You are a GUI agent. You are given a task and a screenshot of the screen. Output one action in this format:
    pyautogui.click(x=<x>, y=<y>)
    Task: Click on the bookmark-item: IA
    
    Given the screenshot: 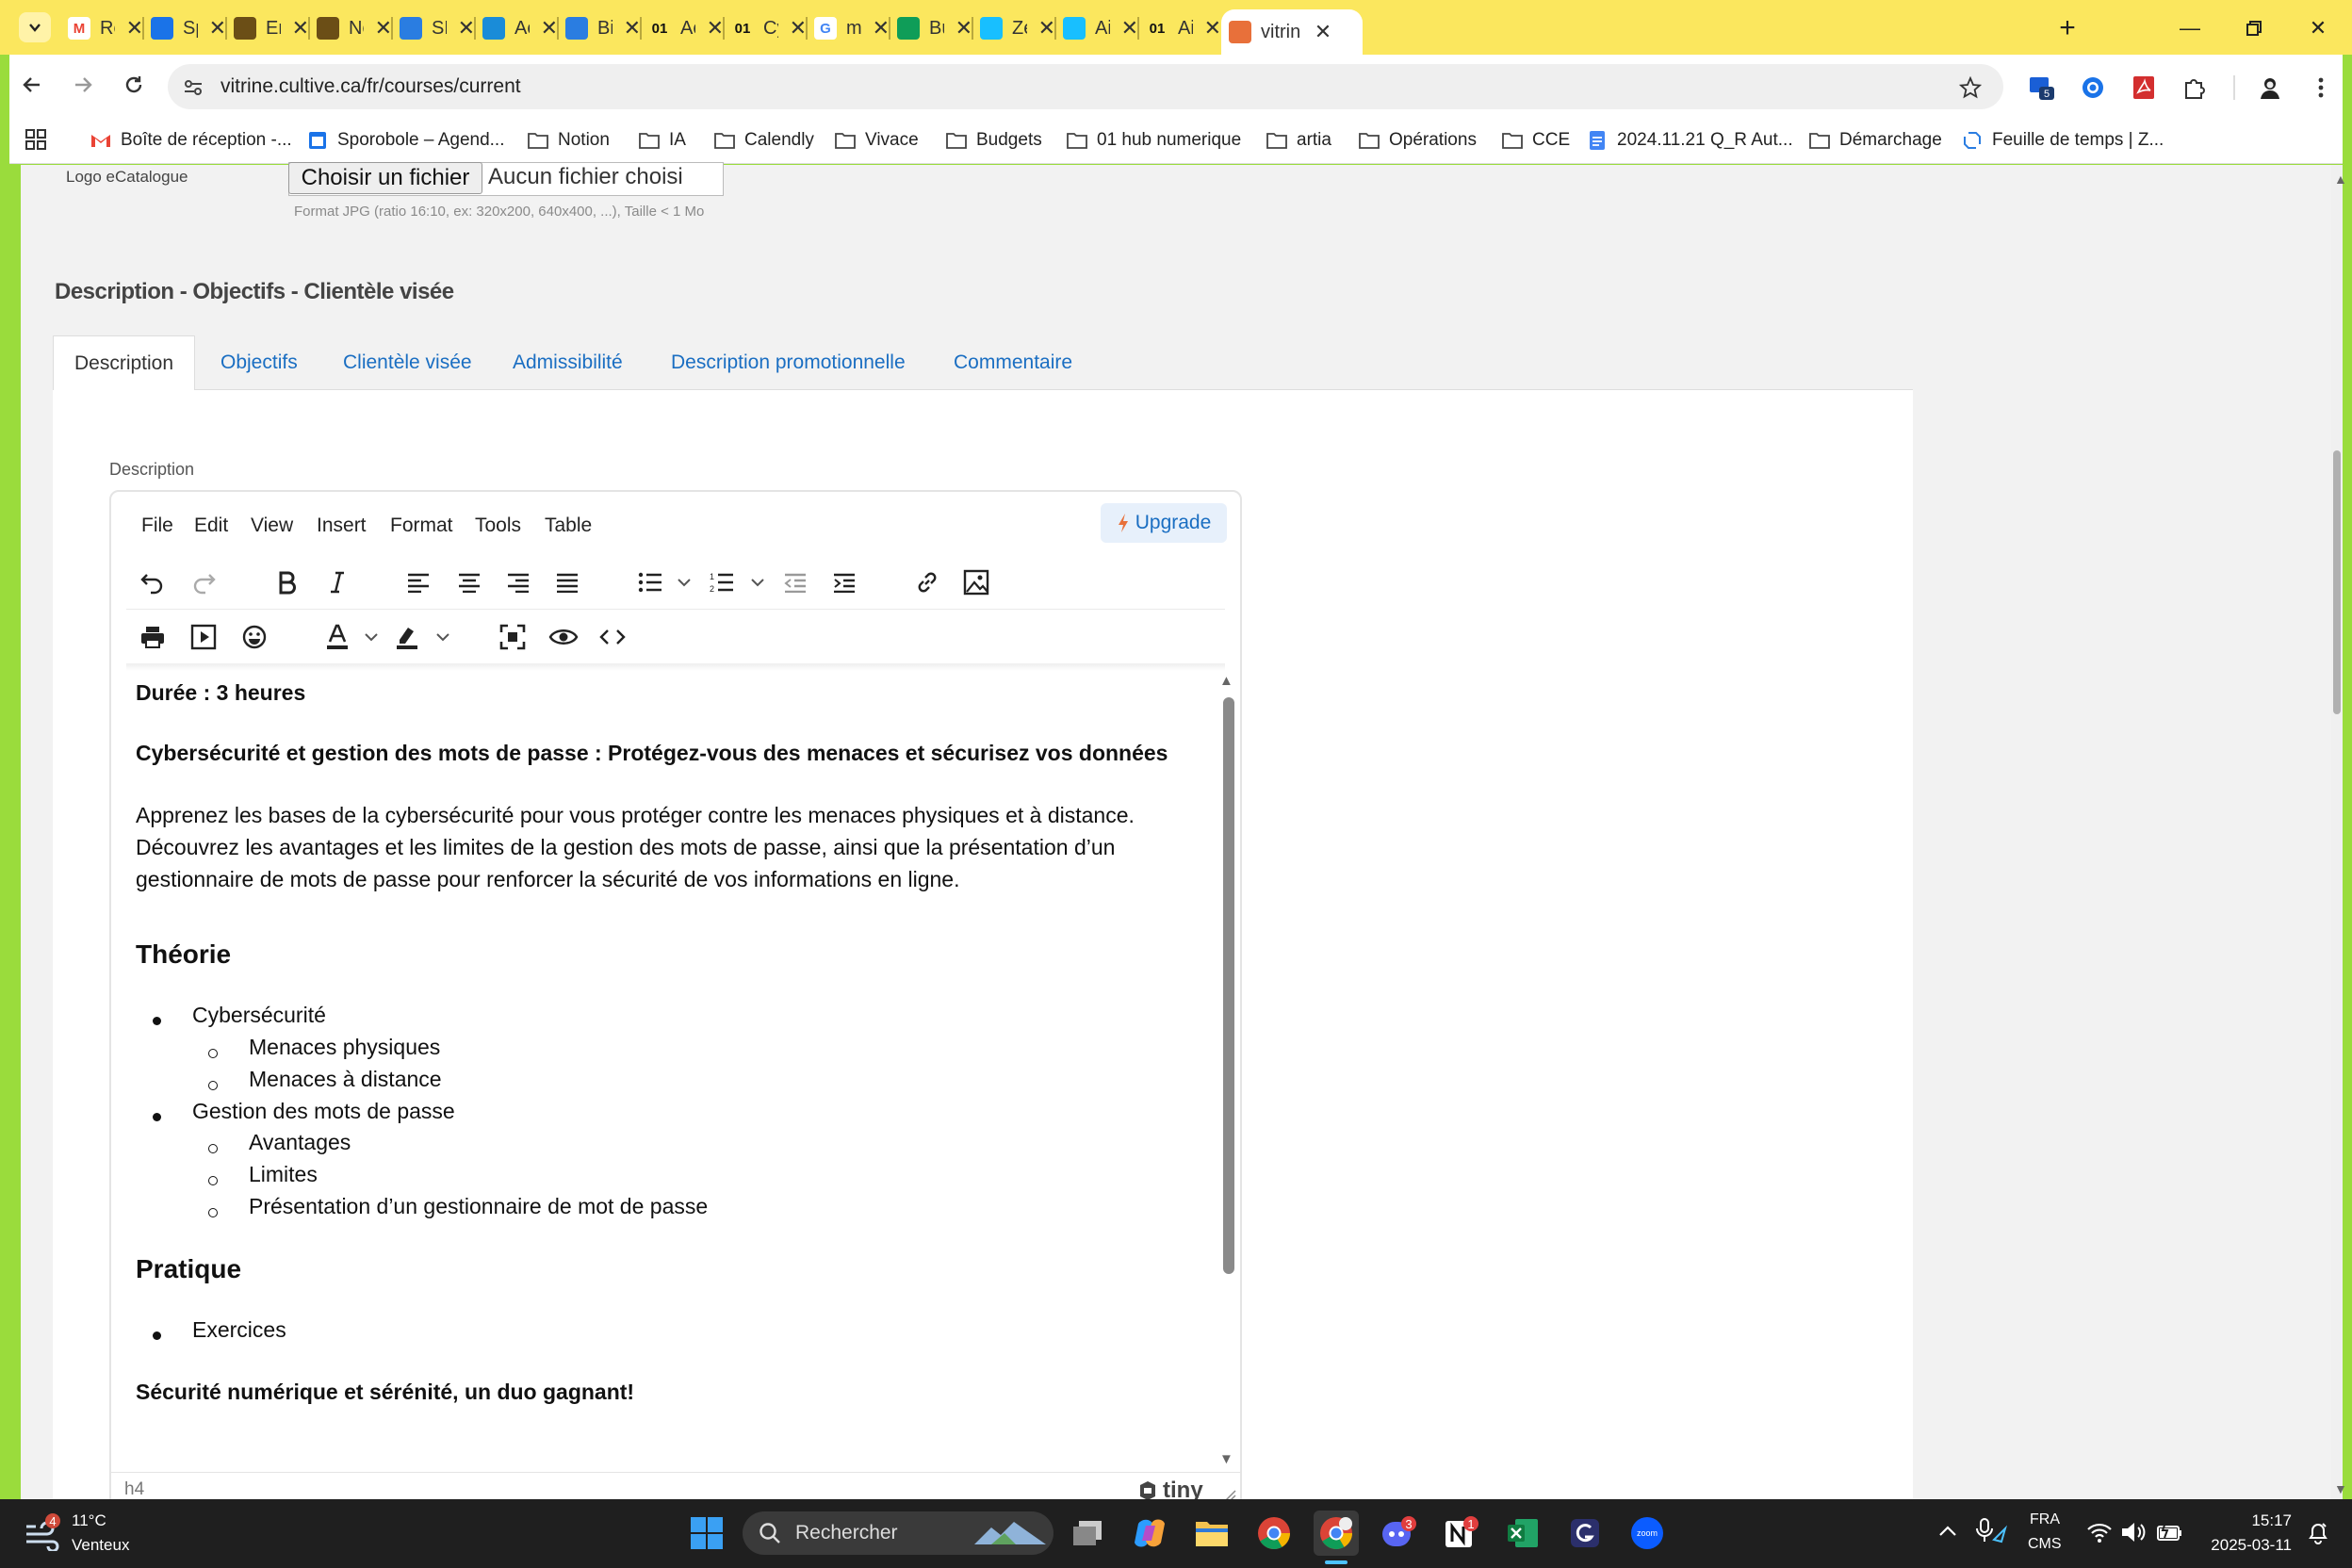 What is the action you would take?
    pyautogui.click(x=663, y=140)
    